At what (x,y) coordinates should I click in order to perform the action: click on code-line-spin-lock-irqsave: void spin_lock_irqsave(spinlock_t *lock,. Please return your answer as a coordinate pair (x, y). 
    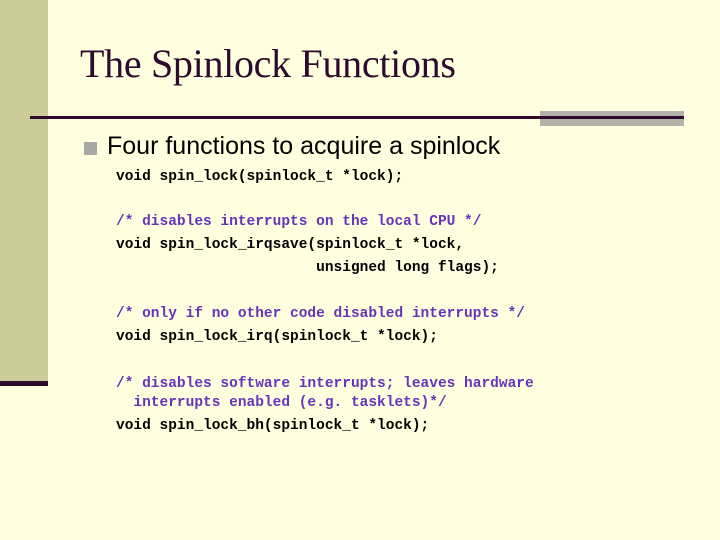
    Looking at the image, I should click on (290, 245).